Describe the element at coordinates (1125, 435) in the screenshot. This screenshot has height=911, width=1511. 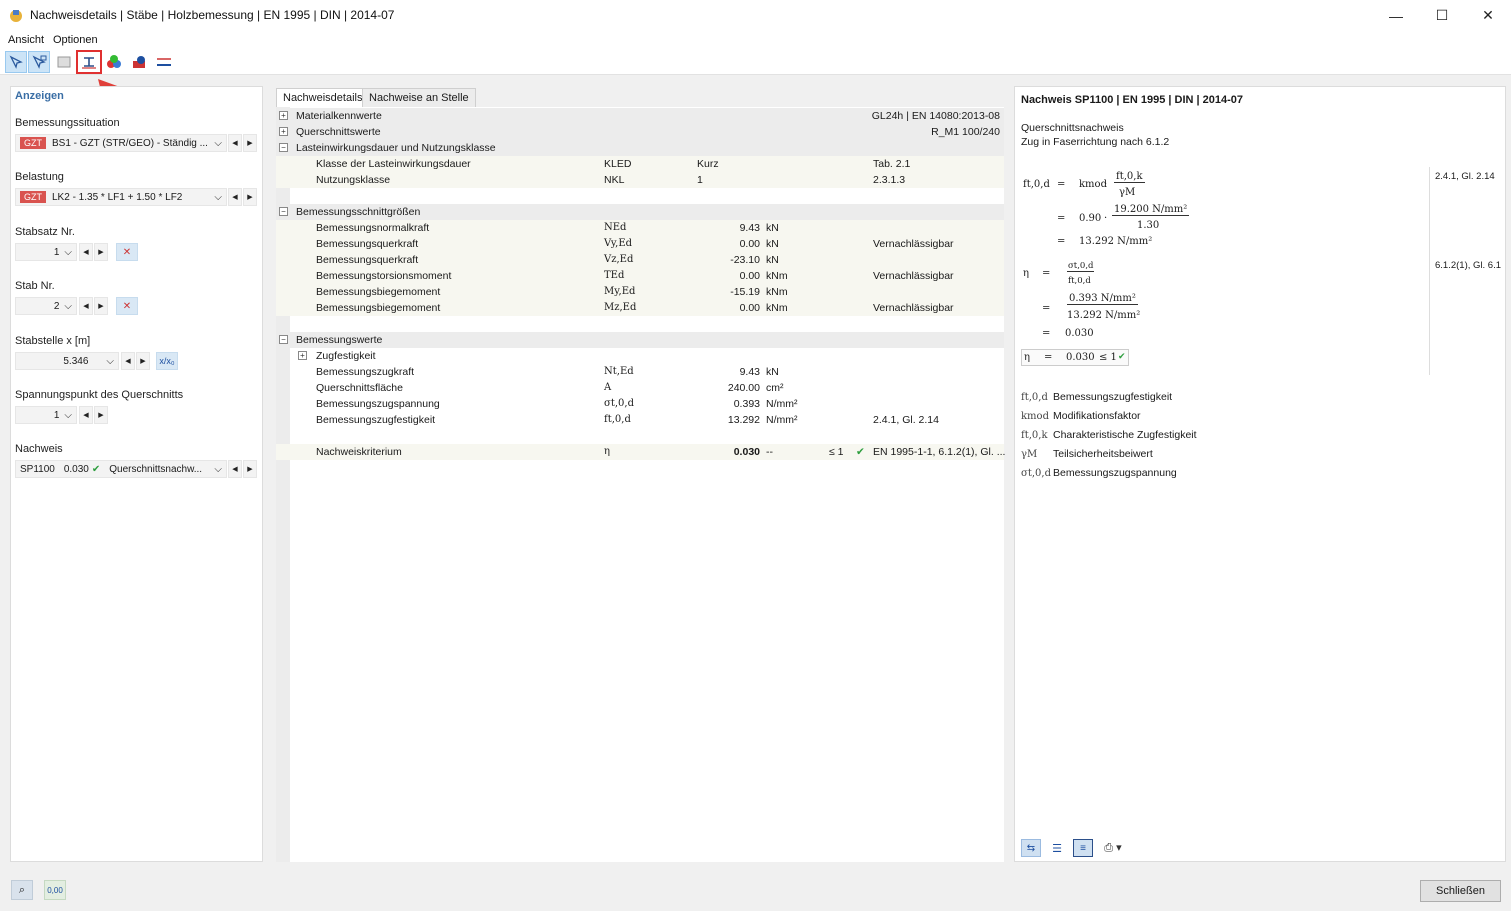
I see `legend-description: Charakteristische Zugfestigkeit` at that location.